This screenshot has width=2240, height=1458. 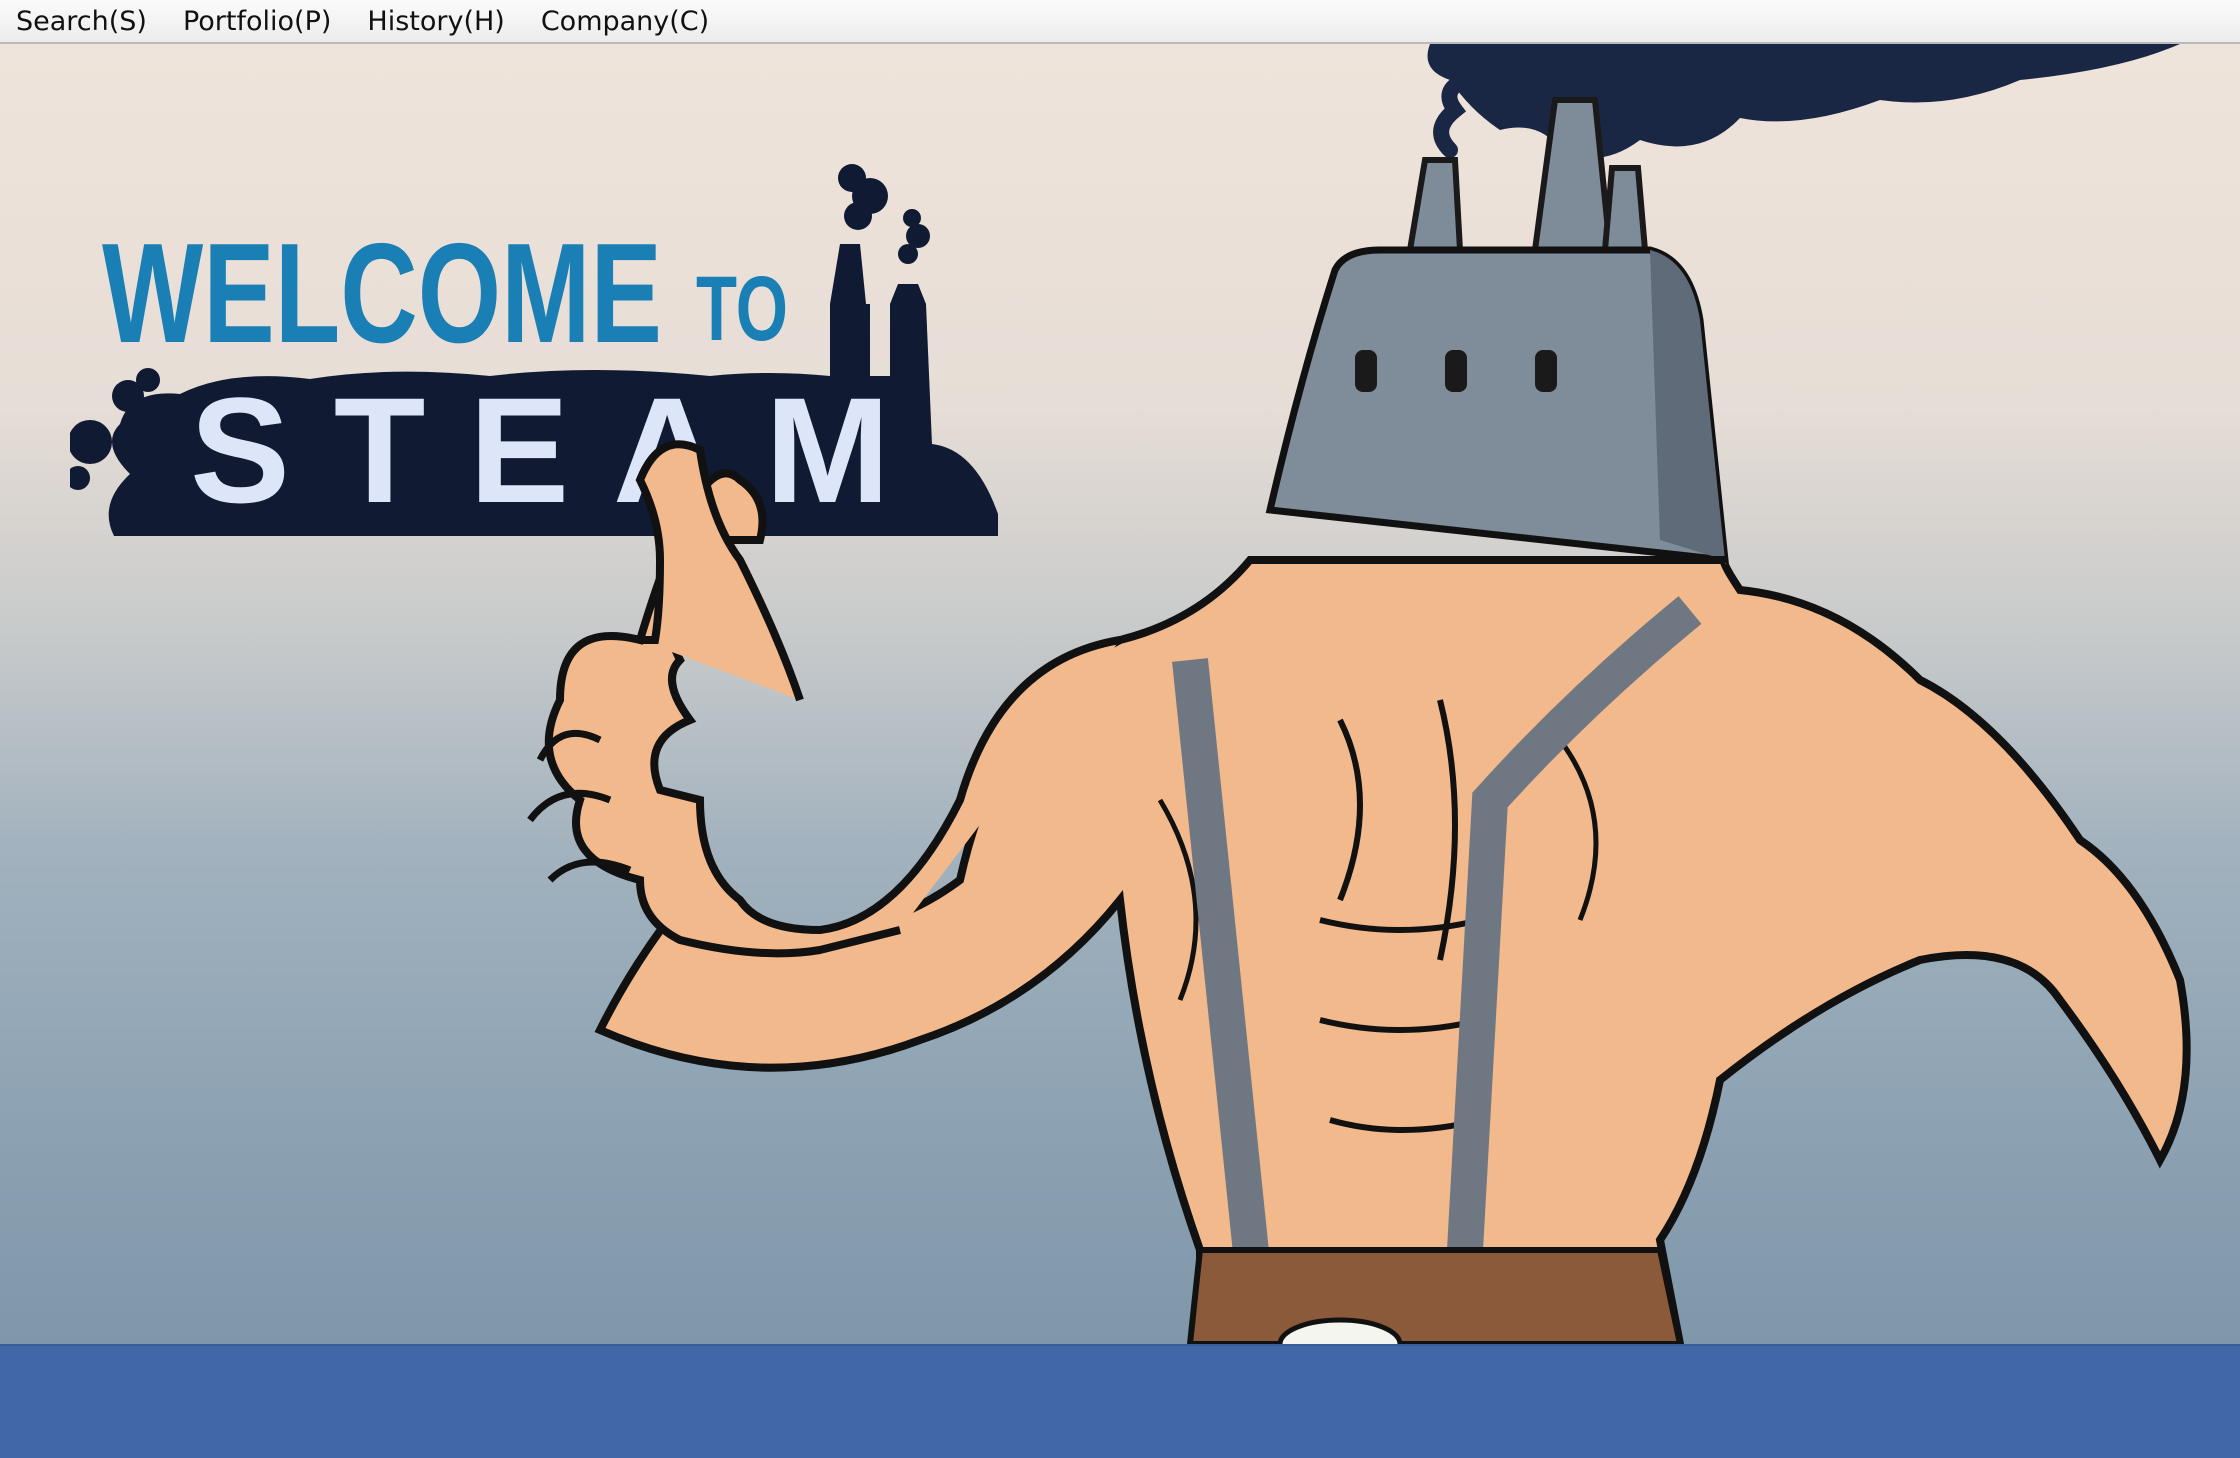 I want to click on menu-search: Search(S), so click(x=82, y=21).